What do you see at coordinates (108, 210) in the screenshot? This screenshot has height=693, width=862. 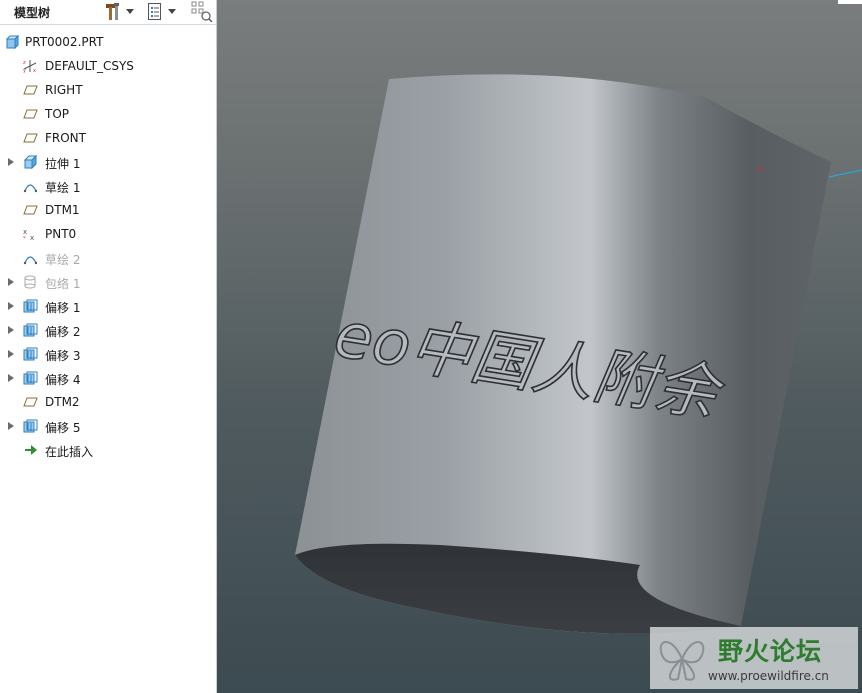 I see `tree-item: DTM1` at bounding box center [108, 210].